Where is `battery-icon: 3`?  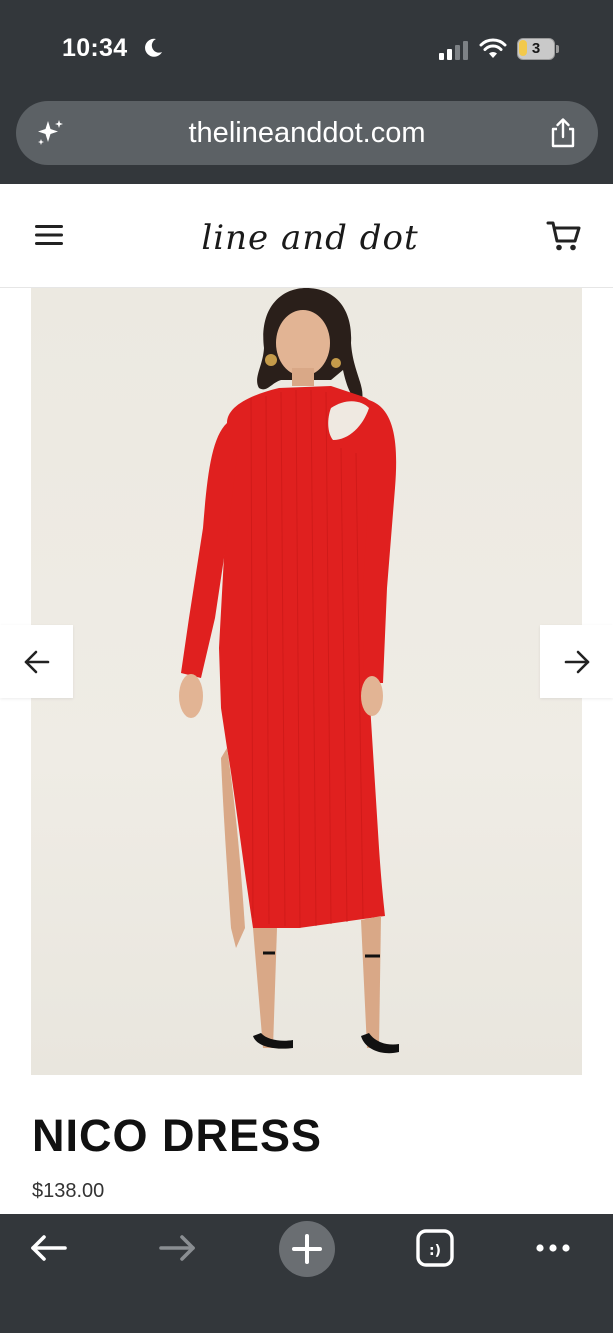
battery-icon: 3 is located at coordinates (538, 49).